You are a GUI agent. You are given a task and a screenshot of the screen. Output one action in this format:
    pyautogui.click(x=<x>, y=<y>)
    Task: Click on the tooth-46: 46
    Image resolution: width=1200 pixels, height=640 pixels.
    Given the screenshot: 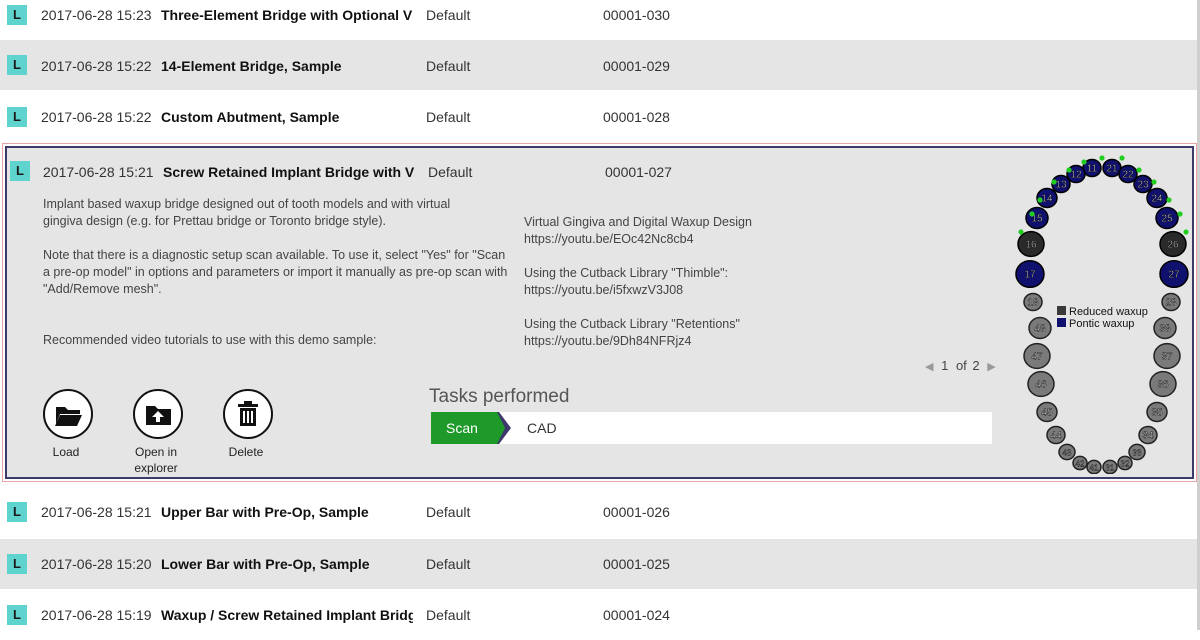 What is the action you would take?
    pyautogui.click(x=1041, y=384)
    